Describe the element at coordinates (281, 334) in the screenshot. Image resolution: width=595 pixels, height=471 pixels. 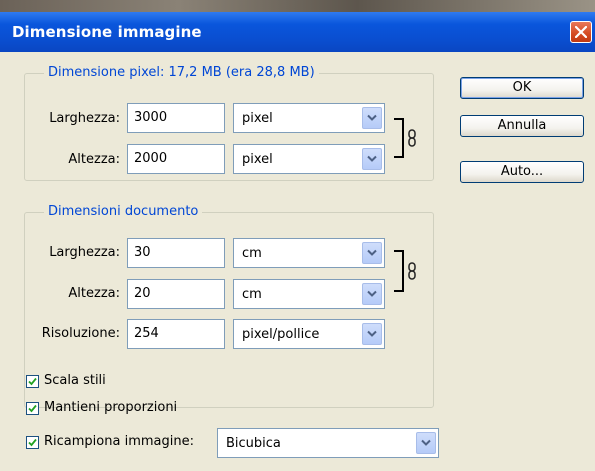
I see `resolution-unit-value: pixel/pollice` at that location.